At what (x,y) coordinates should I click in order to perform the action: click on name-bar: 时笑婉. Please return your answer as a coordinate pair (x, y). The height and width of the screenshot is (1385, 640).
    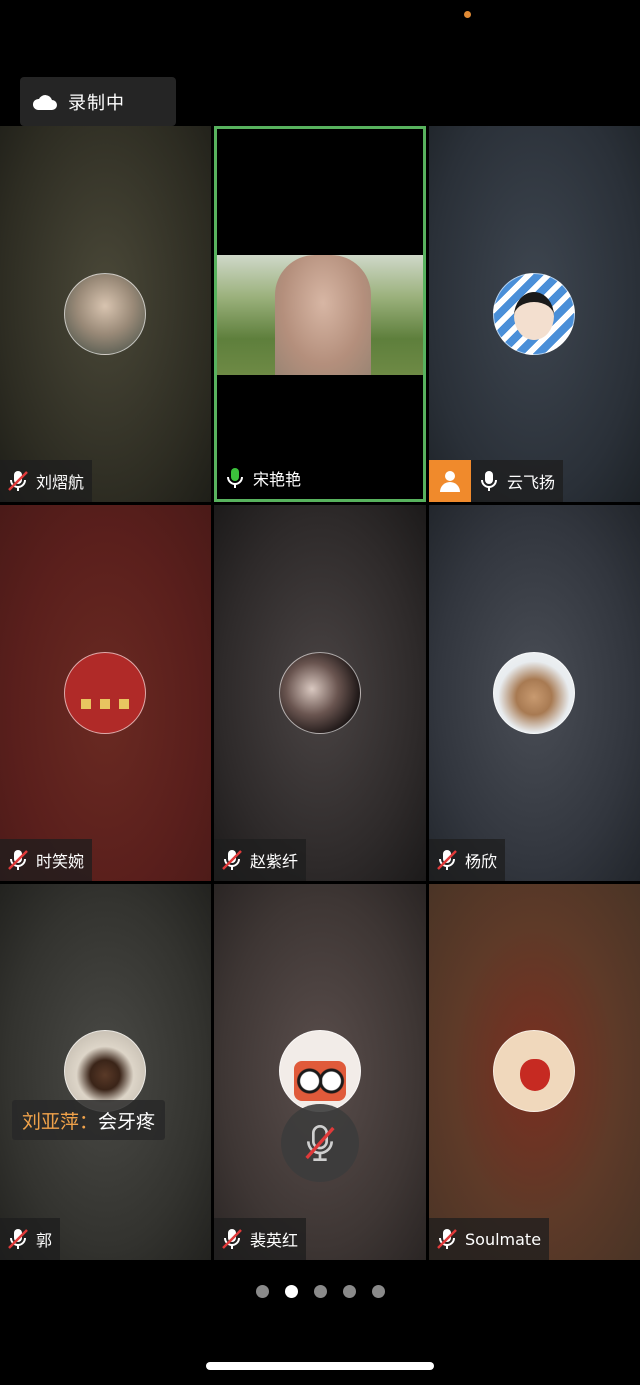
    Looking at the image, I should click on (46, 860).